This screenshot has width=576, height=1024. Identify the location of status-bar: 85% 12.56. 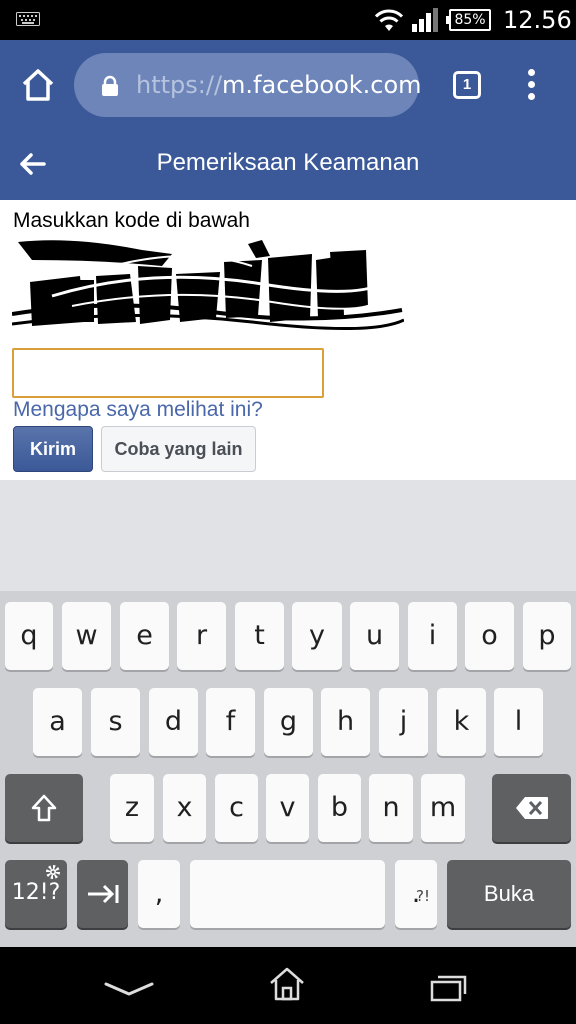
(288, 20).